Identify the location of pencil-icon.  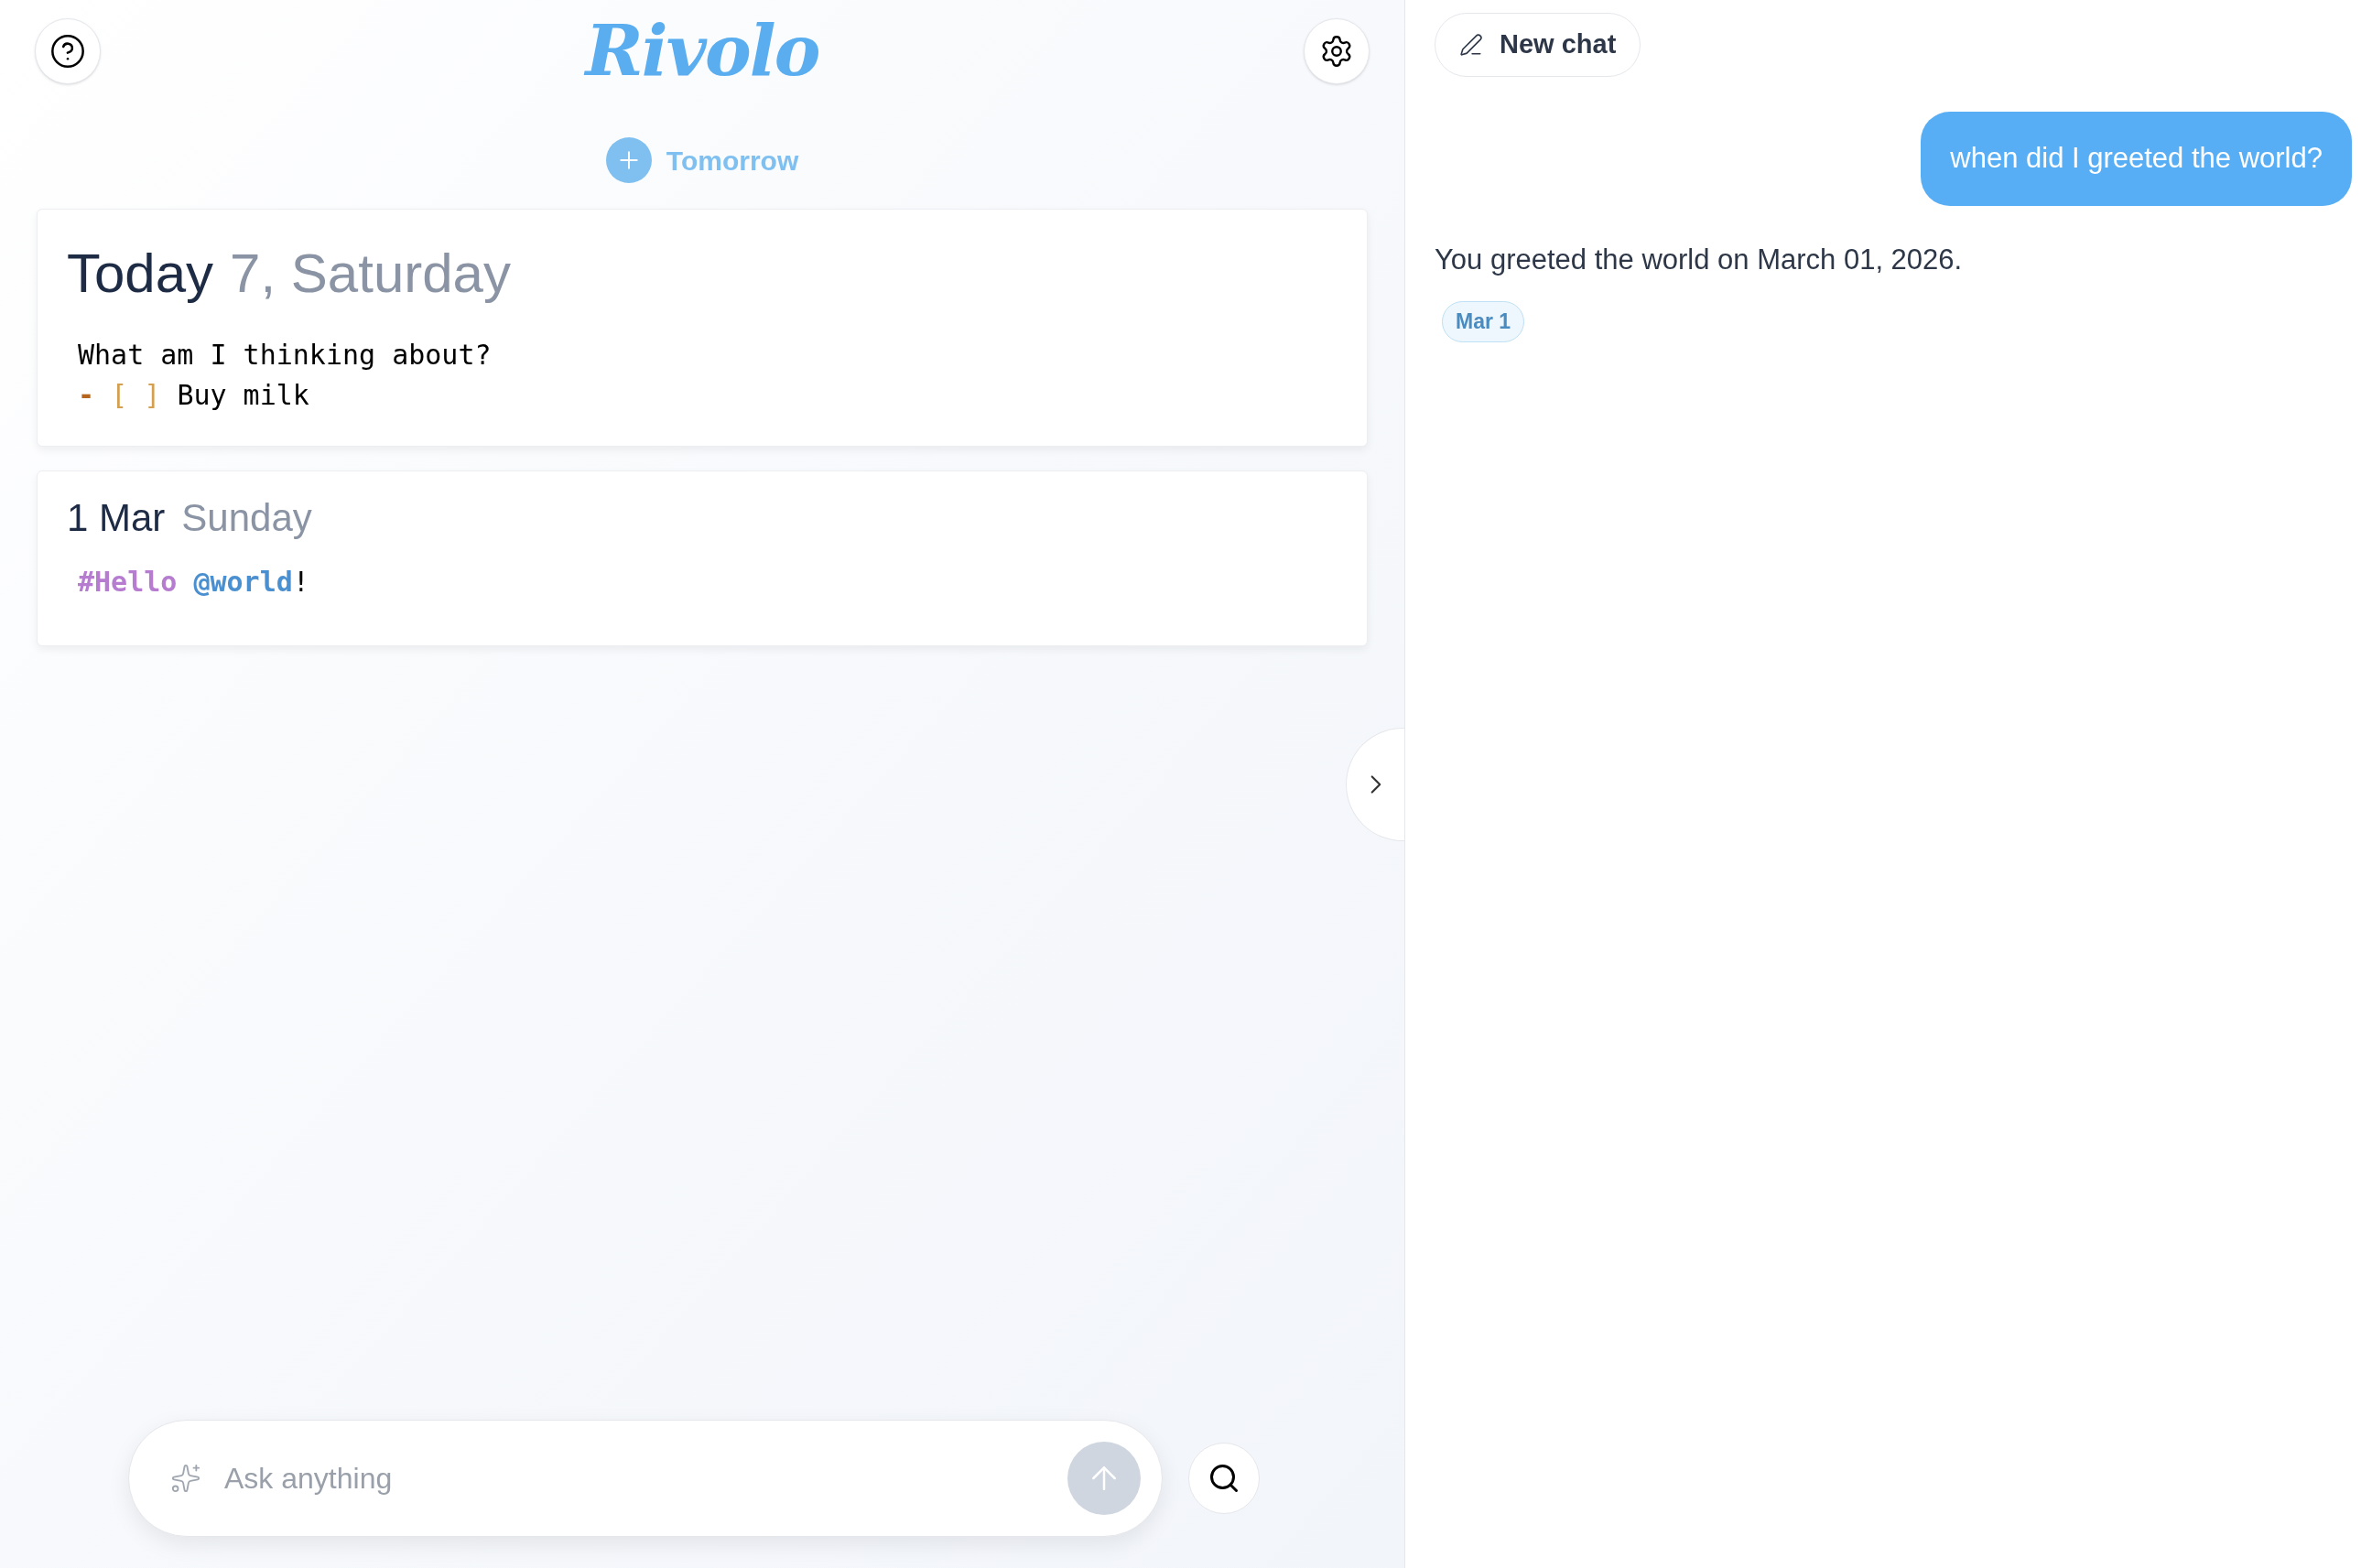
(1471, 45).